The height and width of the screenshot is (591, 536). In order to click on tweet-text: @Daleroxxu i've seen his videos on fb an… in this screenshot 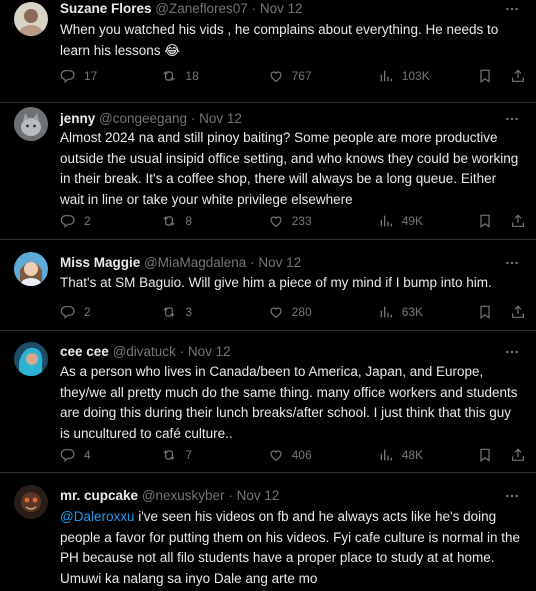, I will do `click(290, 548)`.